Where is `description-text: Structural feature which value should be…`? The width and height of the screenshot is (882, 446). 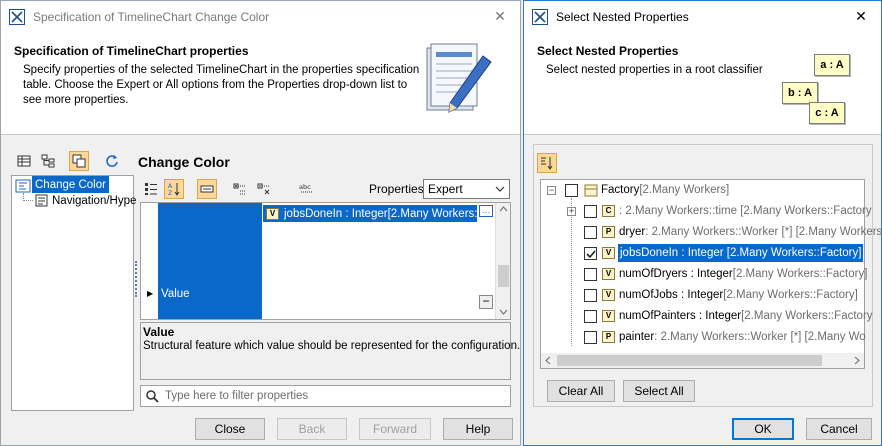 description-text: Structural feature which value should be… is located at coordinates (332, 346).